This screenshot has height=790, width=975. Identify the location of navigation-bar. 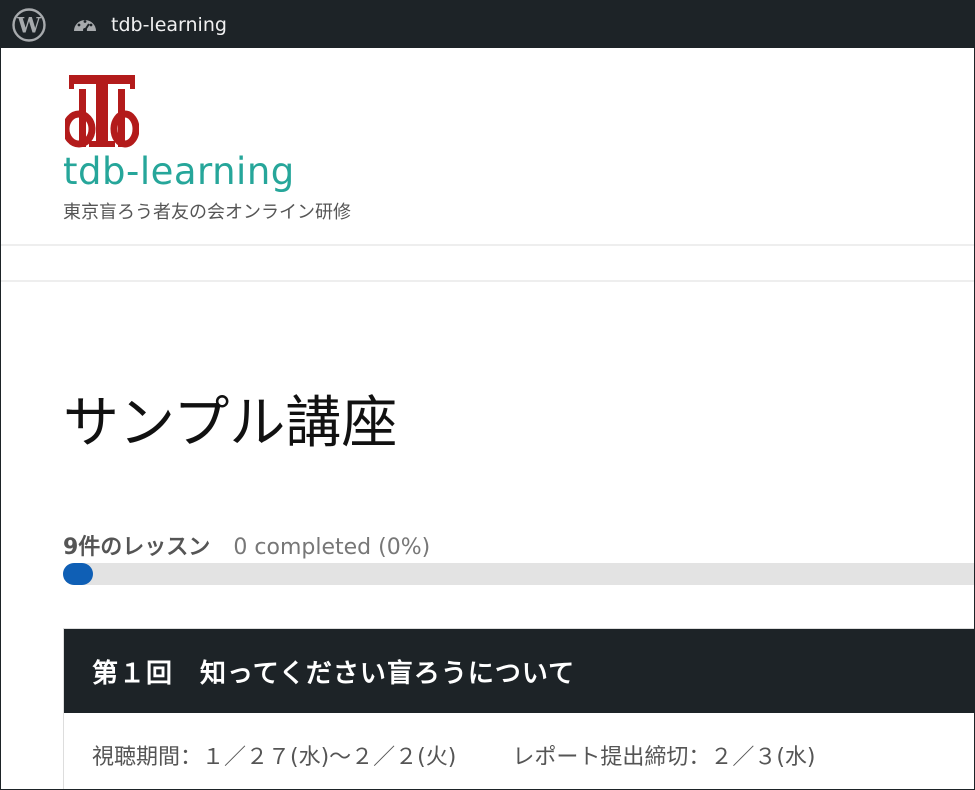
(487, 264).